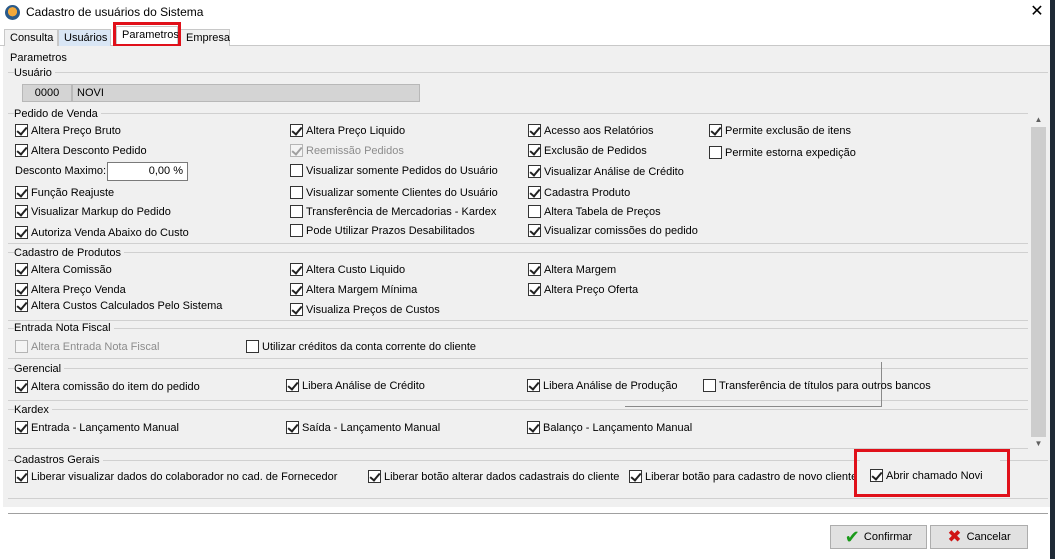 The image size is (1055, 559). What do you see at coordinates (47, 93) in the screenshot?
I see `usuario-code-field: 0000` at bounding box center [47, 93].